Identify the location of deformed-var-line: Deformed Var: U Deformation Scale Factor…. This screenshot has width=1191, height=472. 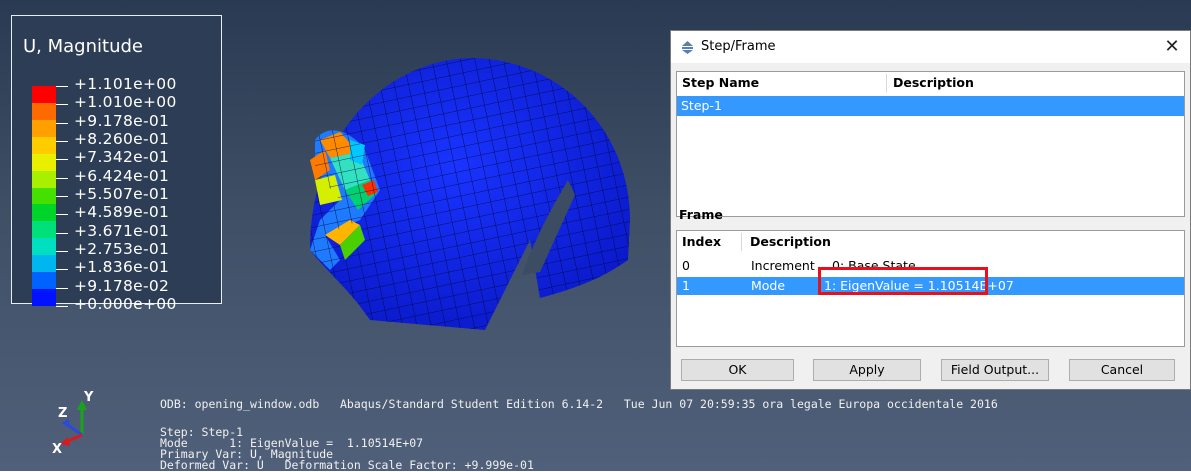
(347, 465).